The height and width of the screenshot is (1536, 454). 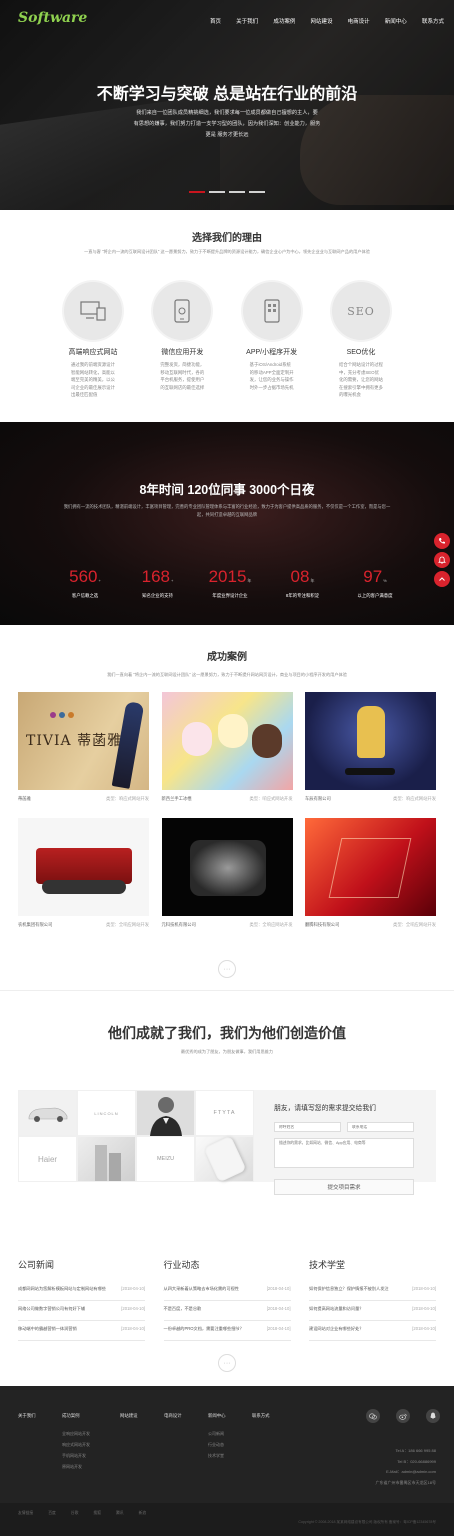 What do you see at coordinates (182, 376) in the screenshot?
I see `why-item-desc: 完整发资，简捷功能，移动互联网时代，各的平台机服务，提使用户的互联网店的最佳选择` at bounding box center [182, 376].